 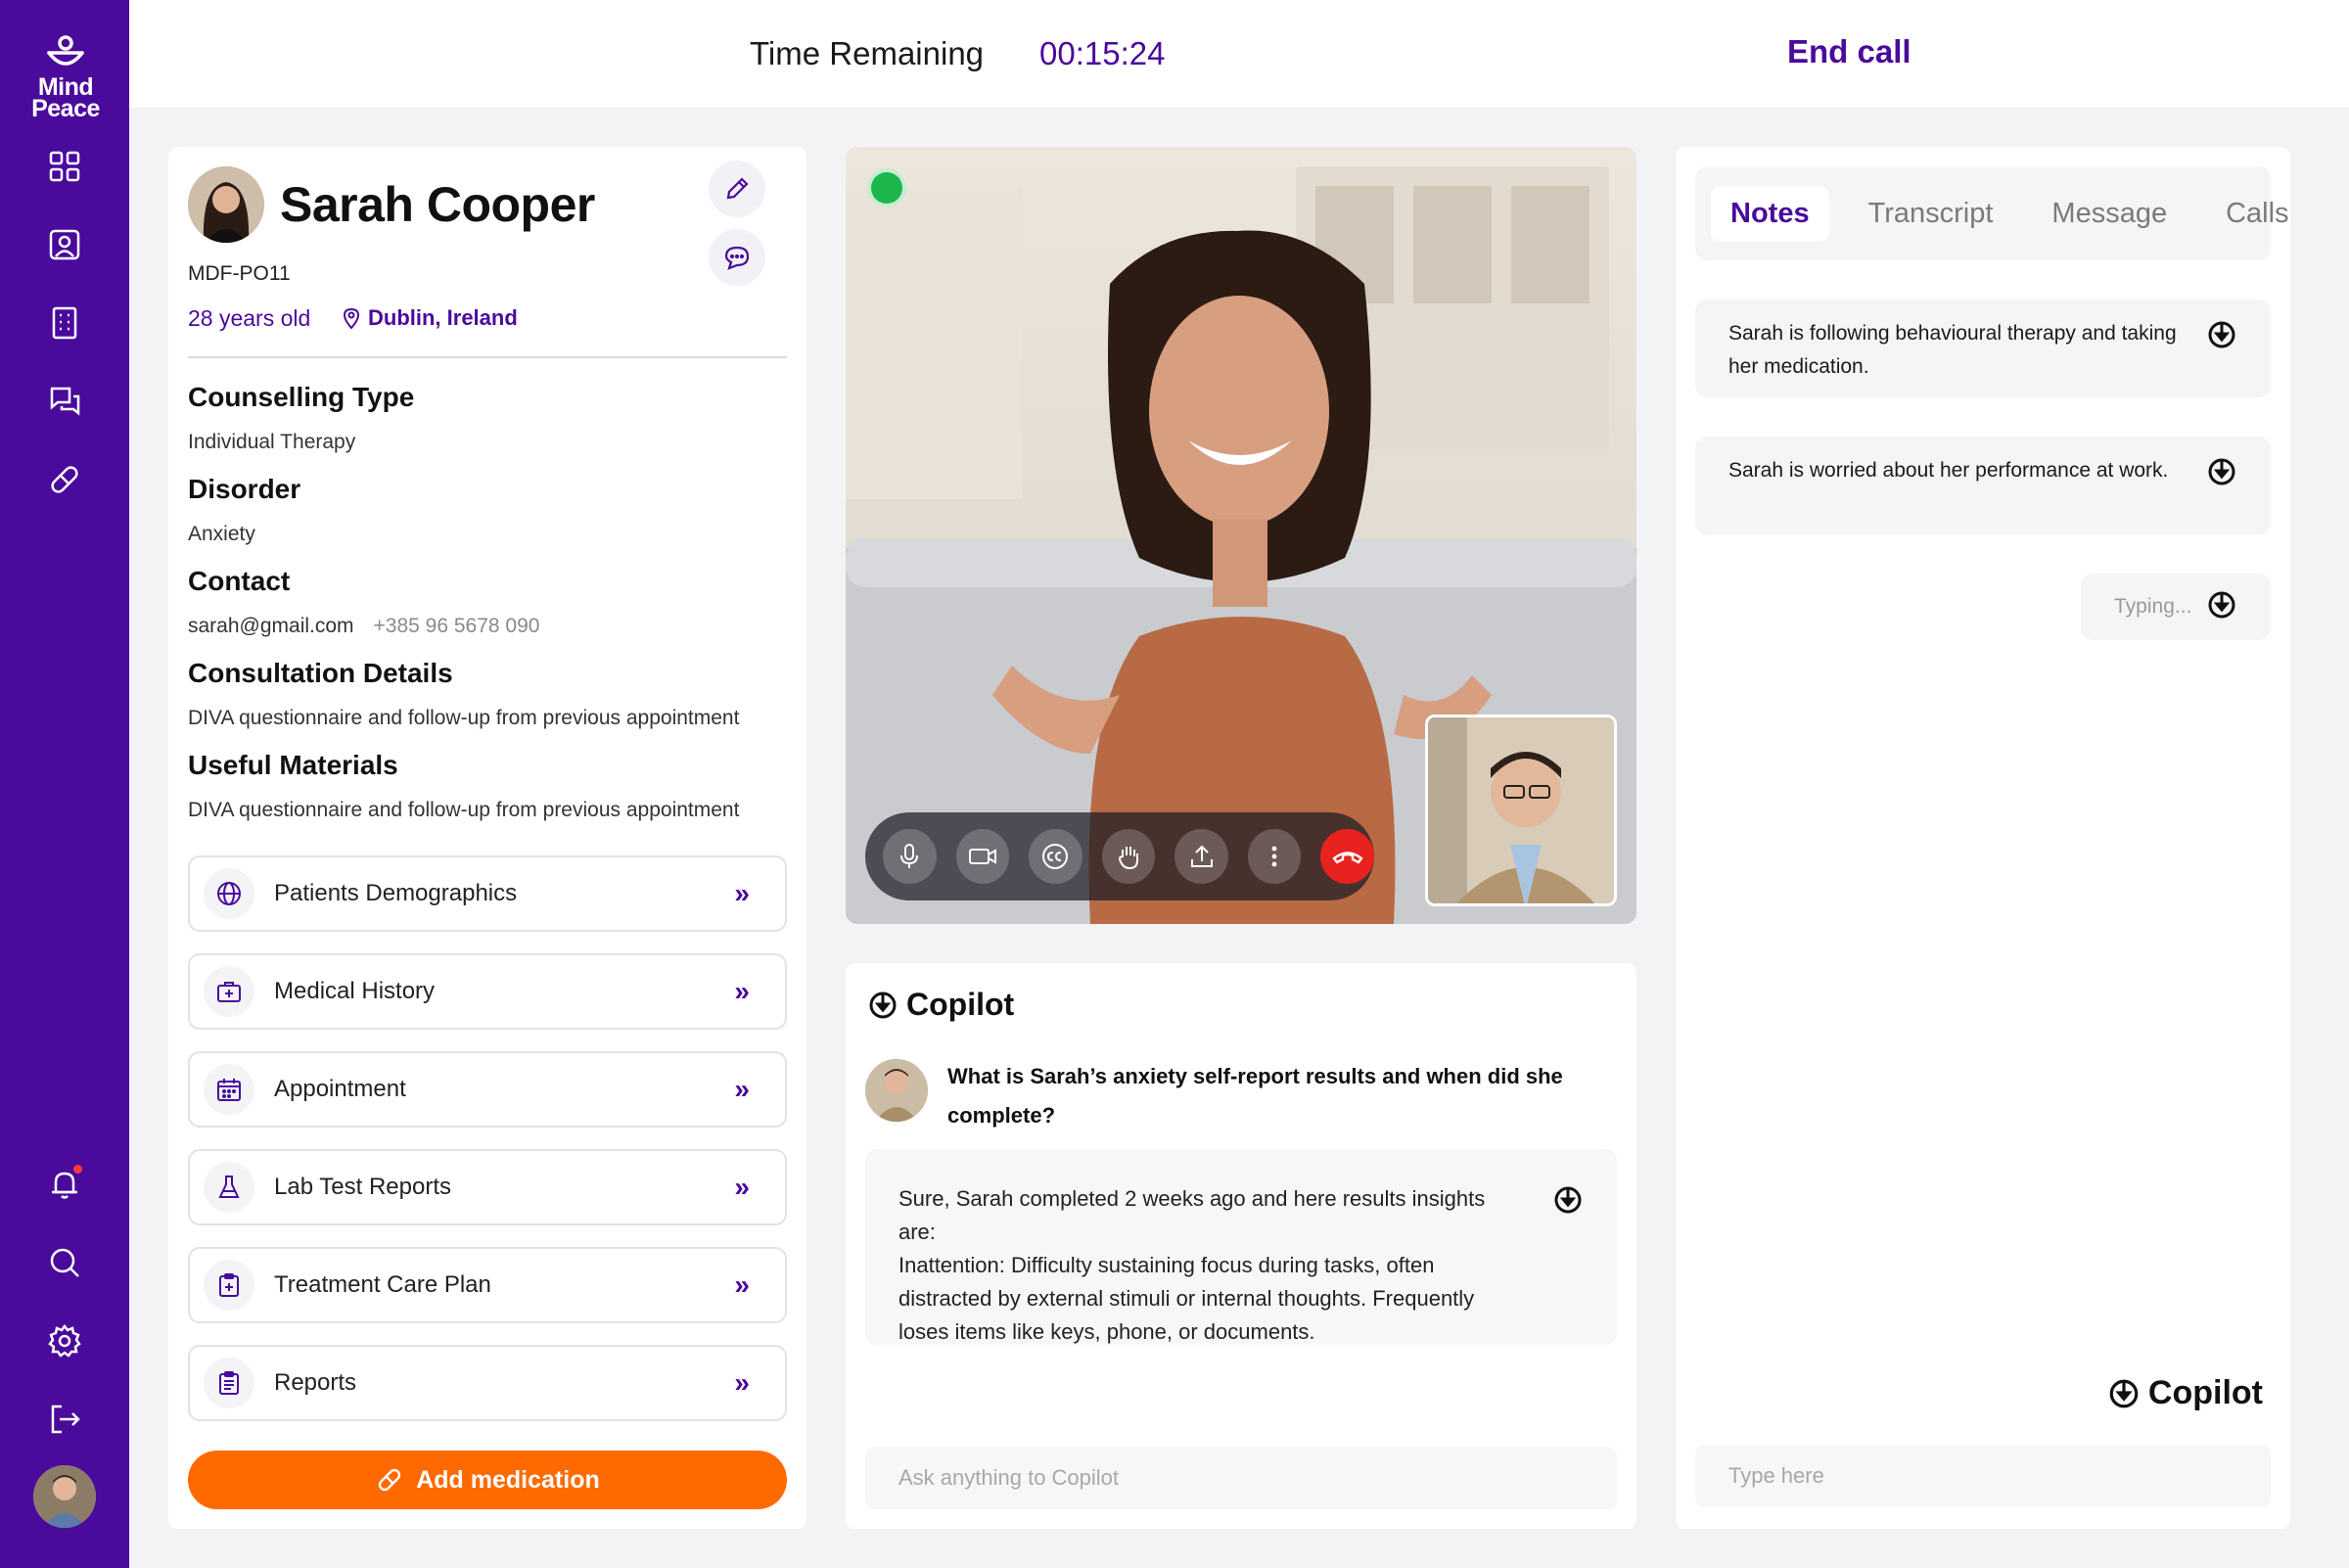 I want to click on tab-calls: Calls, so click(x=2257, y=214).